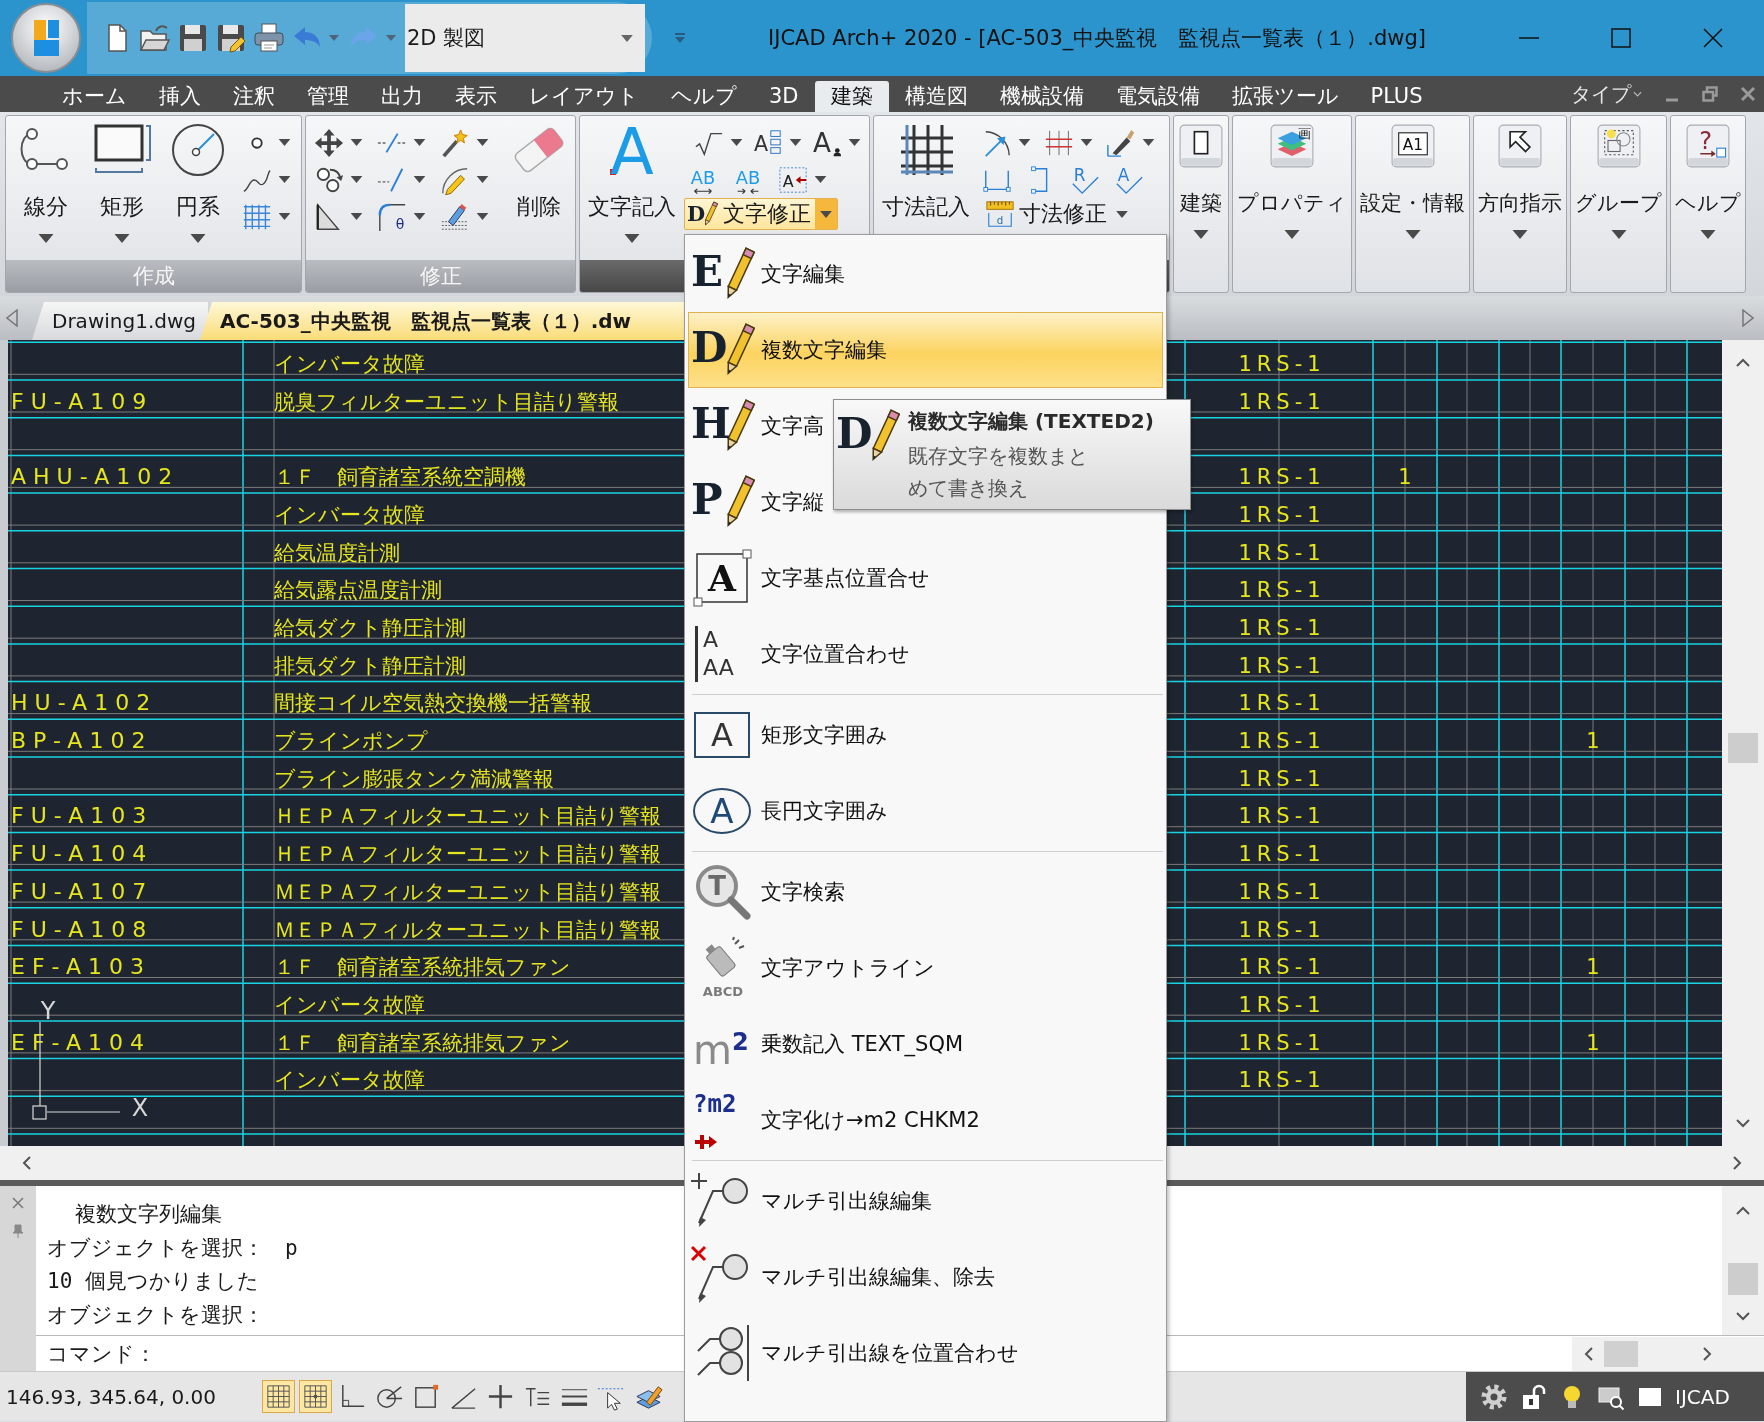 Image resolution: width=1764 pixels, height=1422 pixels. What do you see at coordinates (101, 1354) in the screenshot?
I see `command-prompt: コマンド：` at bounding box center [101, 1354].